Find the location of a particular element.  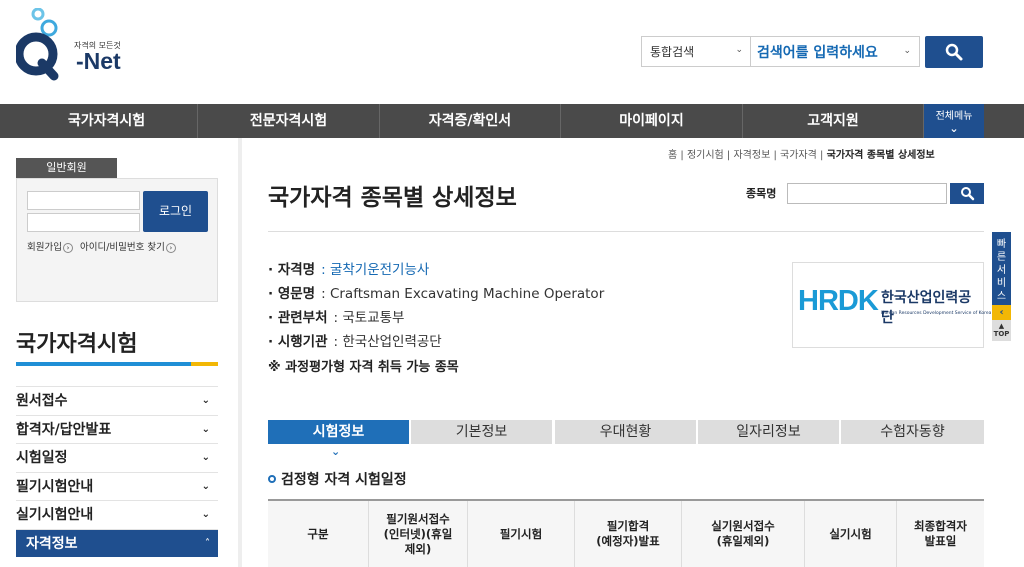

item-search-label: 종목명 is located at coordinates (761, 193).